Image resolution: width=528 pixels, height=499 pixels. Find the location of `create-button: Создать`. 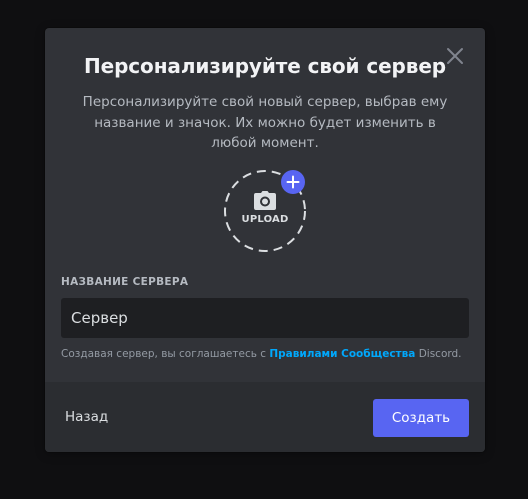

create-button: Создать is located at coordinates (421, 418).